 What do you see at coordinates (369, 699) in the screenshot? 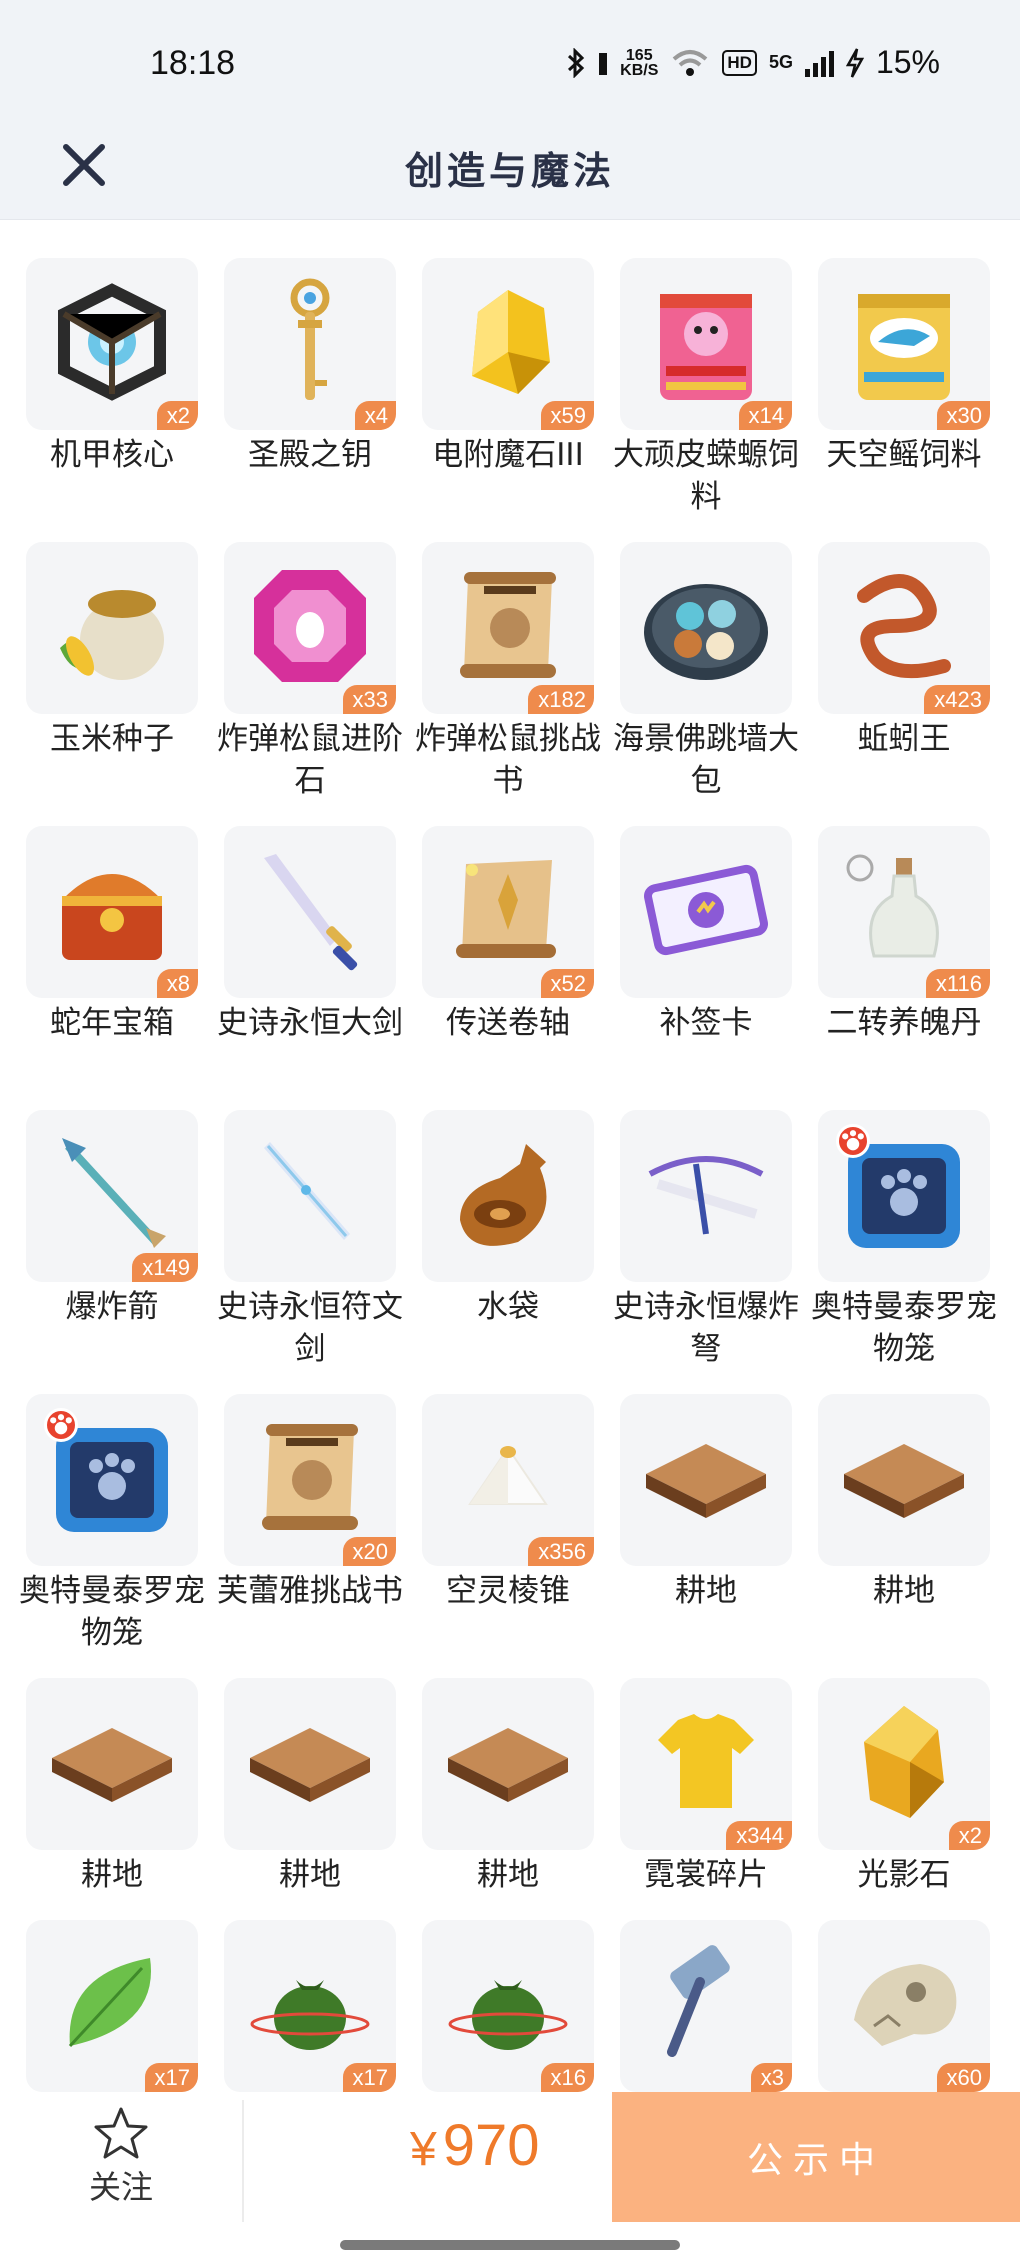
I see `item-count-badge: x33` at bounding box center [369, 699].